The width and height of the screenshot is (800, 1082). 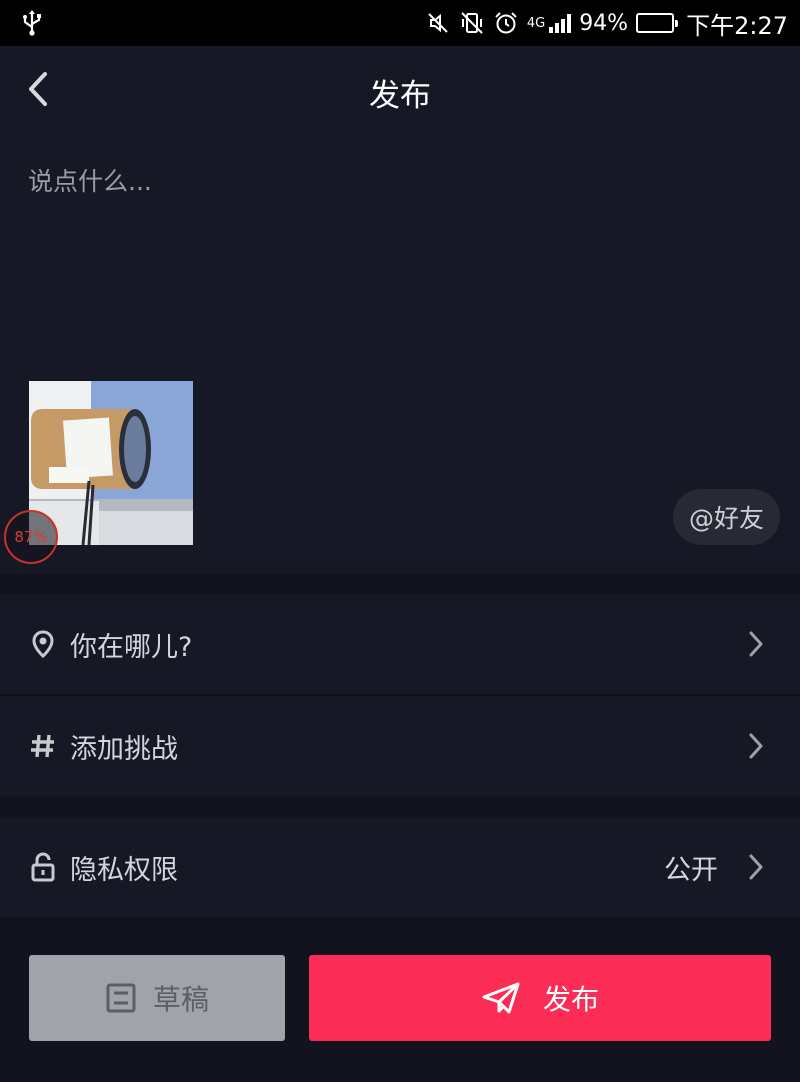 I want to click on publish-label: 发布, so click(x=570, y=999).